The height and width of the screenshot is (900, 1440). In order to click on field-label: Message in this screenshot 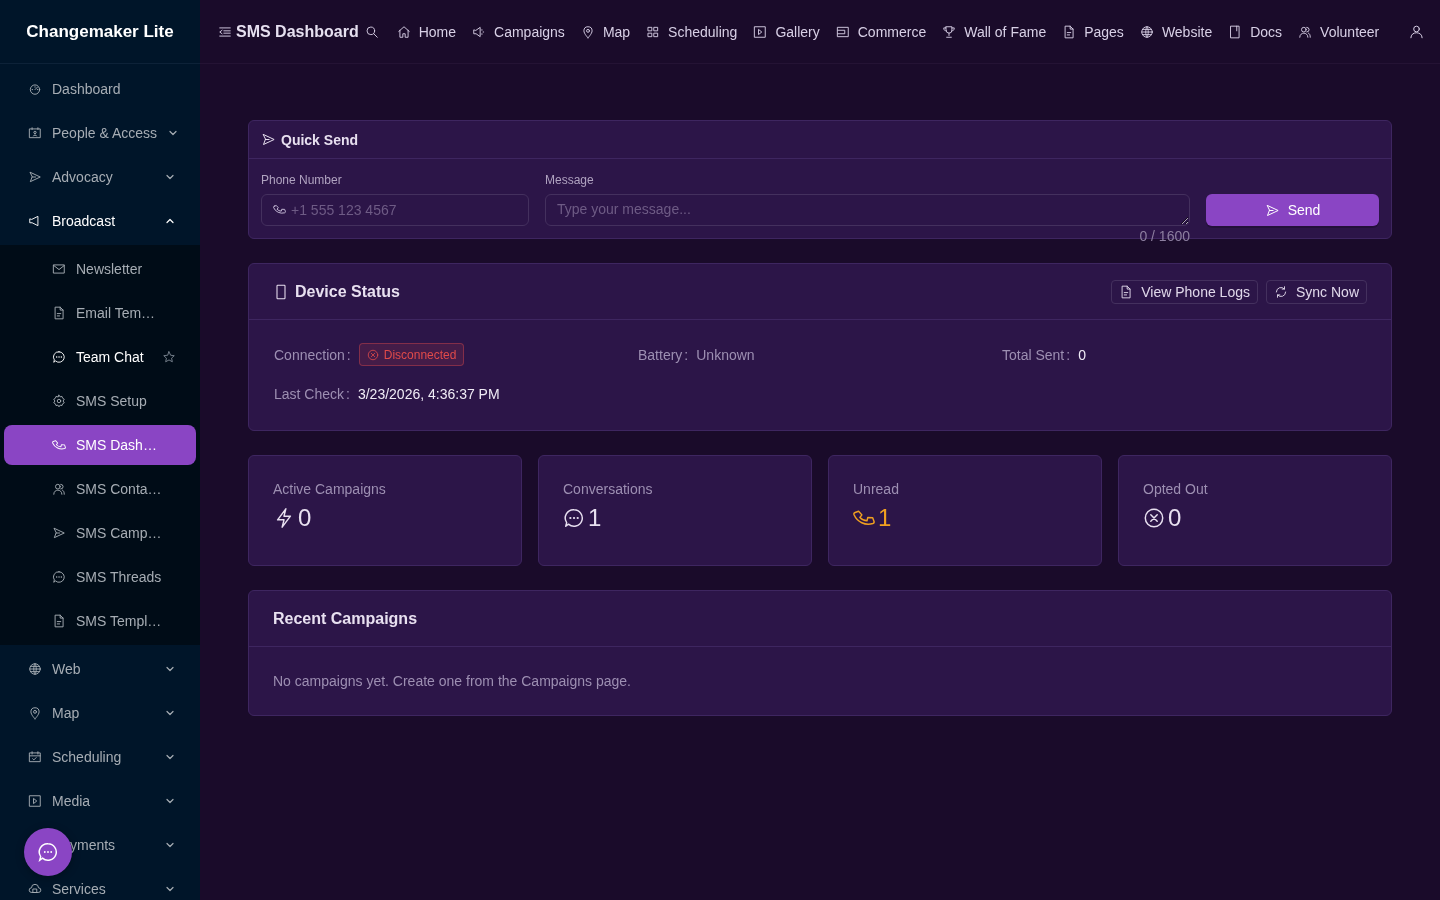, I will do `click(570, 180)`.